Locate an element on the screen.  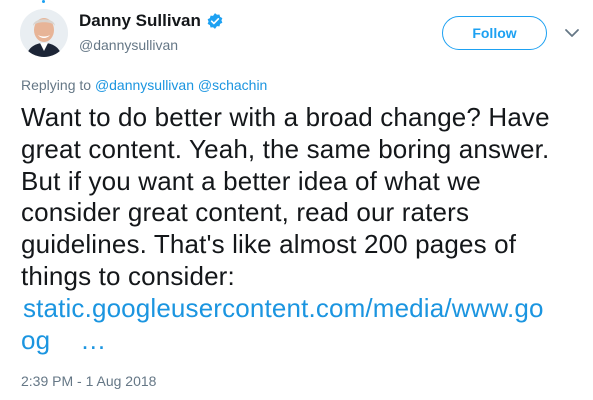
avatar-photo is located at coordinates (44, 33).